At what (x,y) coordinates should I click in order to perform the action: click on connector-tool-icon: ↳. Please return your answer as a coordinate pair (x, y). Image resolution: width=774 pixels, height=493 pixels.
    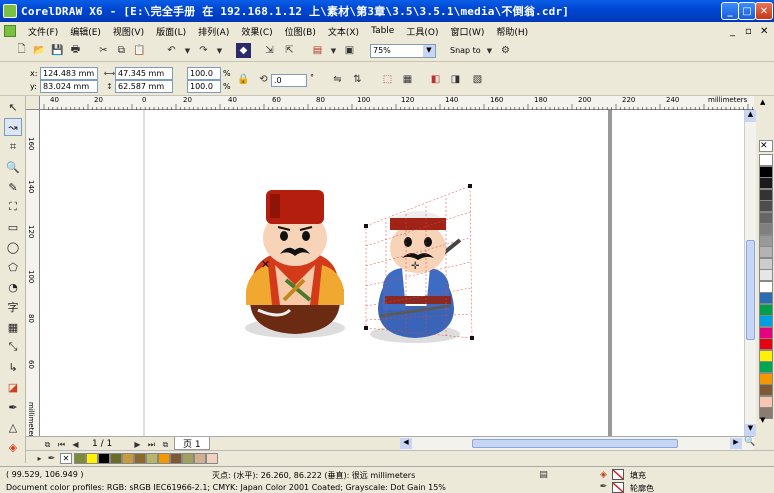
    Looking at the image, I should click on (13, 367).